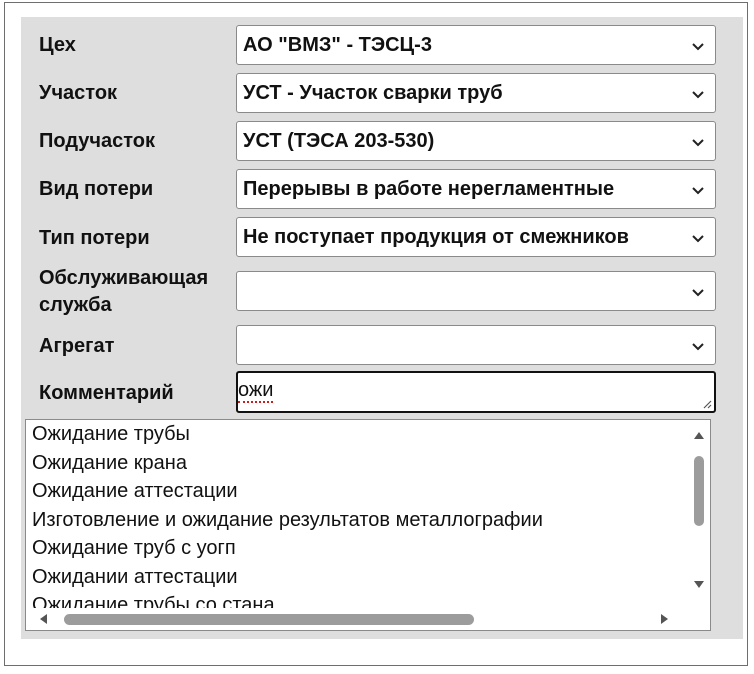 This screenshot has width=754, height=674. I want to click on section-select-value: УСТ - Участок сварки труб, so click(373, 93).